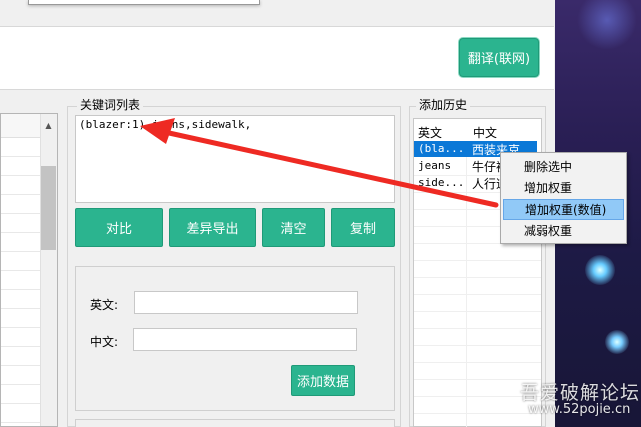 This screenshot has width=641, height=427. What do you see at coordinates (485, 132) in the screenshot?
I see `history-column-chinese: 中文` at bounding box center [485, 132].